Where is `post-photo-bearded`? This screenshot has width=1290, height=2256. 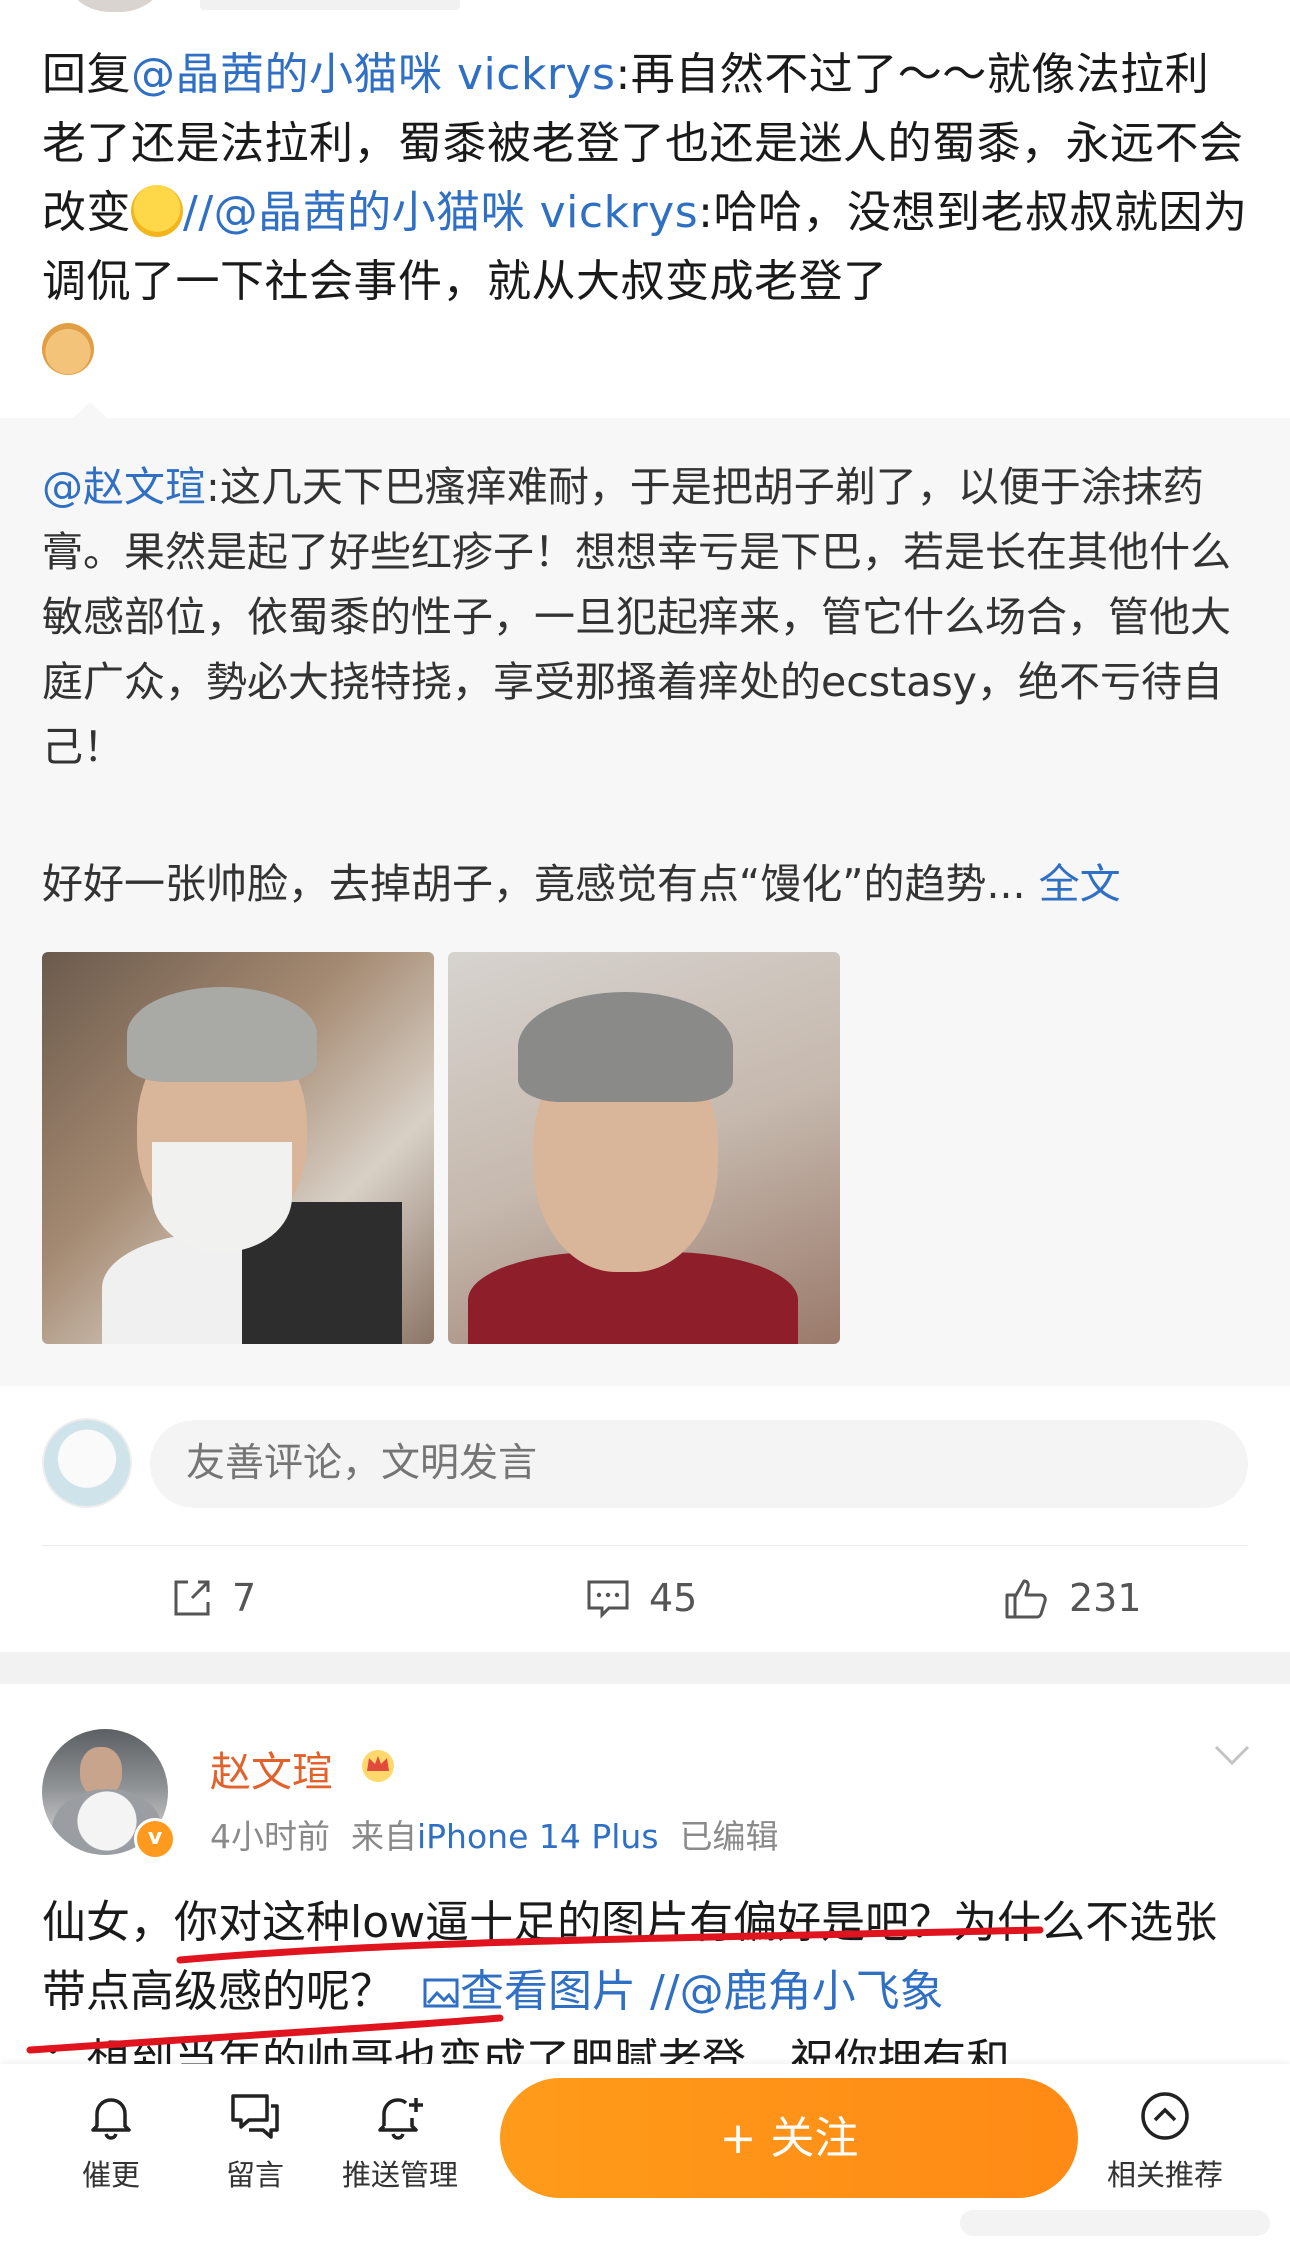 post-photo-bearded is located at coordinates (238, 1148).